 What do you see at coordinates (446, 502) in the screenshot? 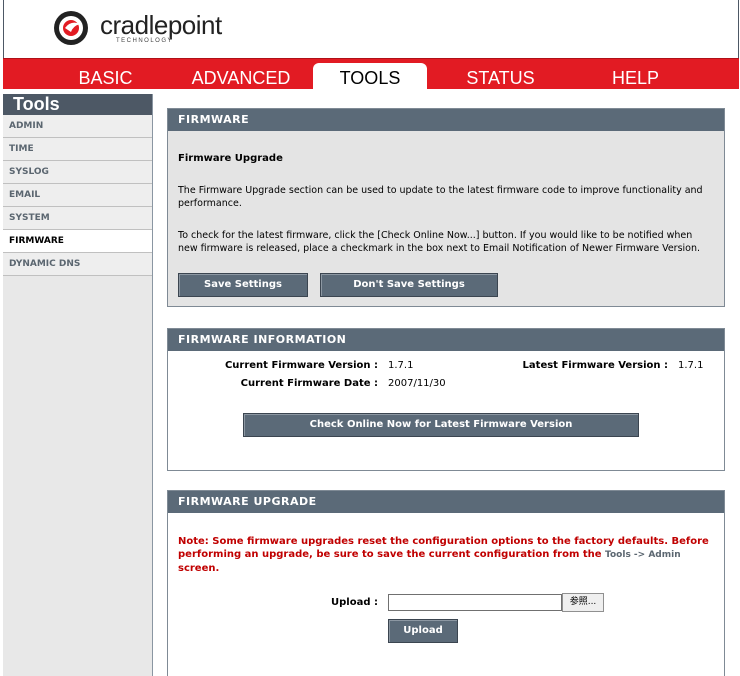
I see `firmware-upgrade-heading: FIRMWARE UPGRADE` at bounding box center [446, 502].